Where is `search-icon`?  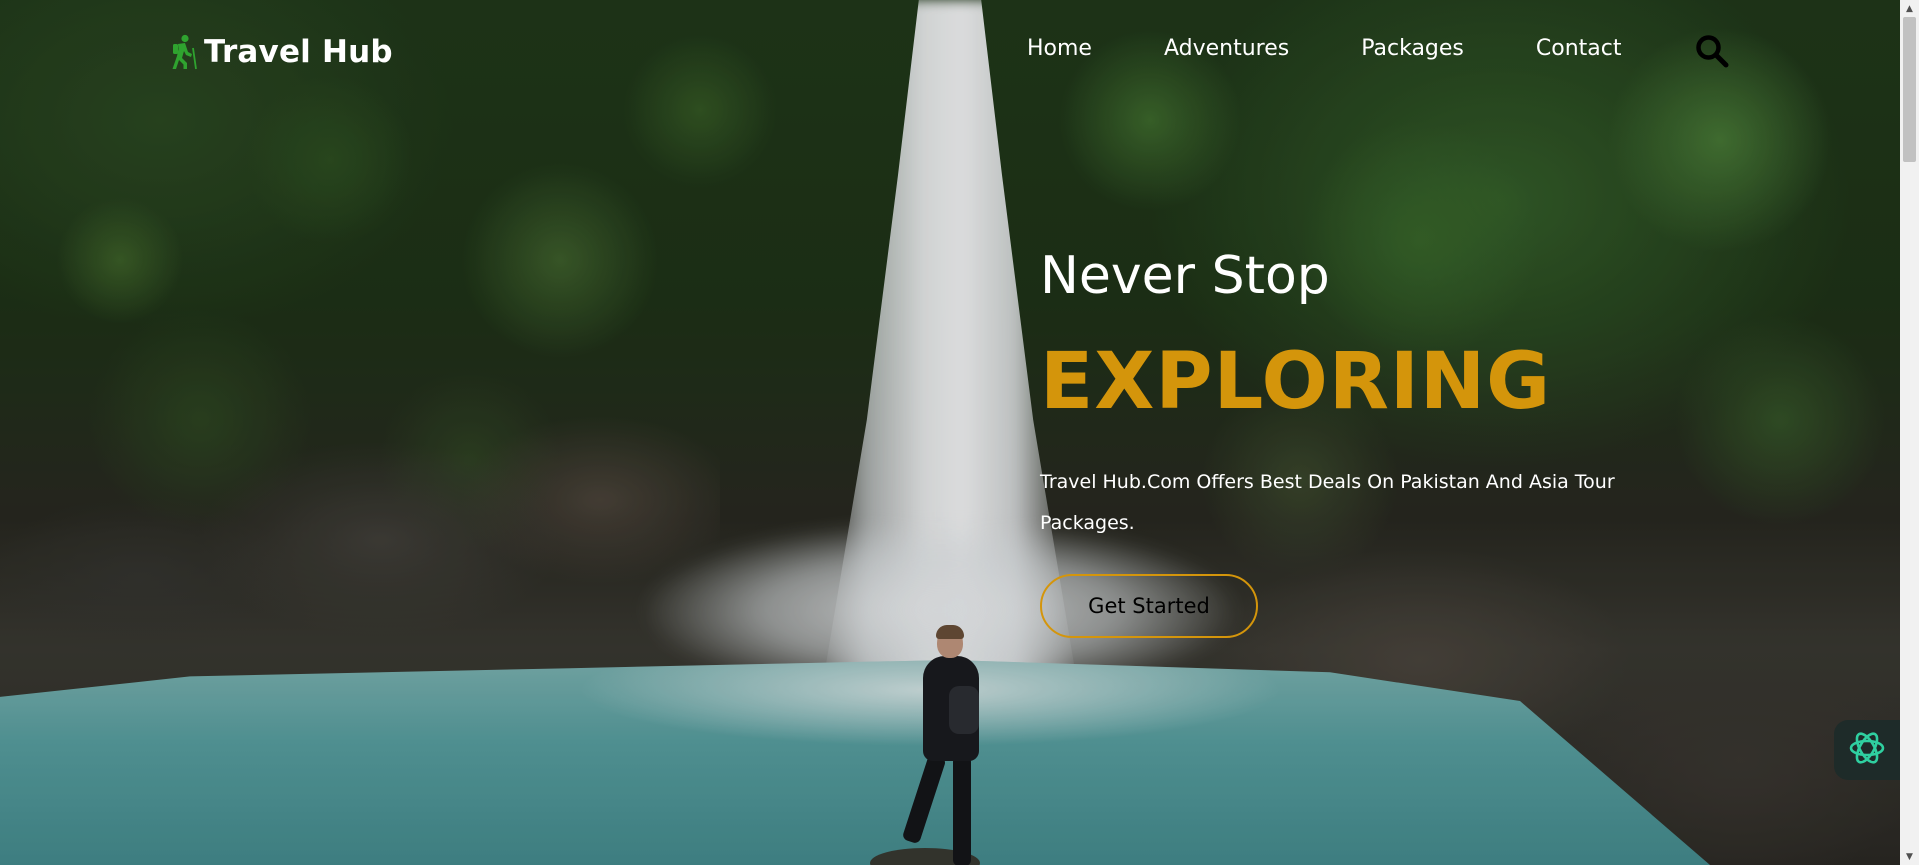
search-icon is located at coordinates (1712, 53).